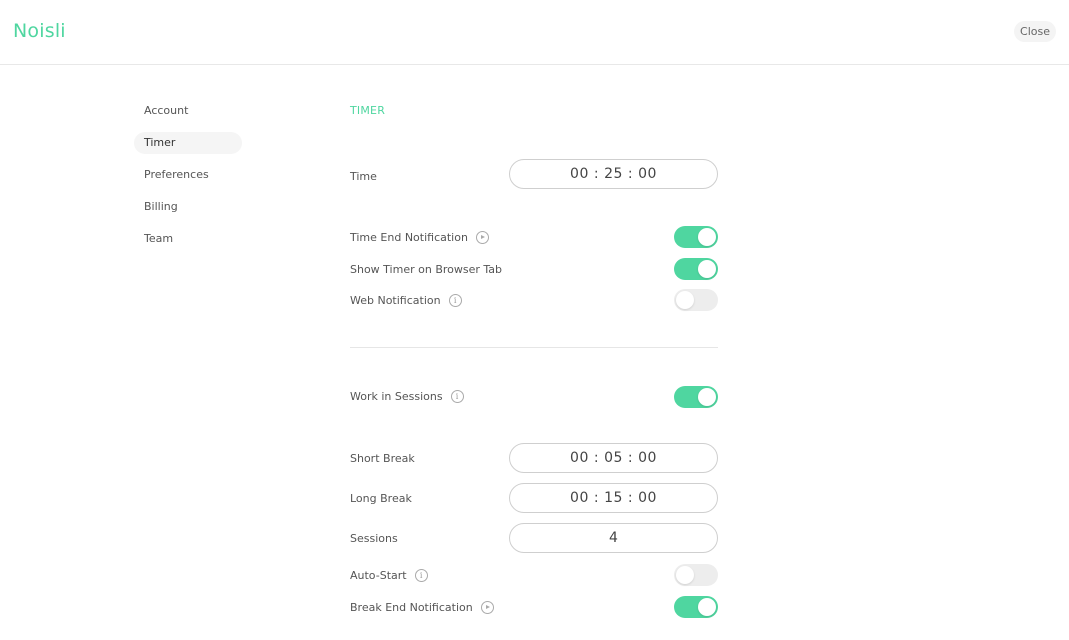 Image resolution: width=1069 pixels, height=640 pixels. I want to click on time-input: 00 : 25 : 00, so click(613, 174).